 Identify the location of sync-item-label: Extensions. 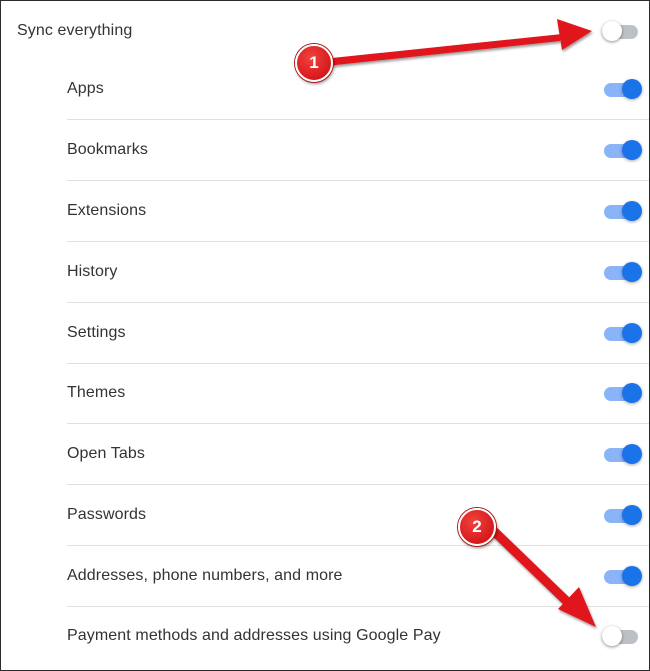
(107, 210).